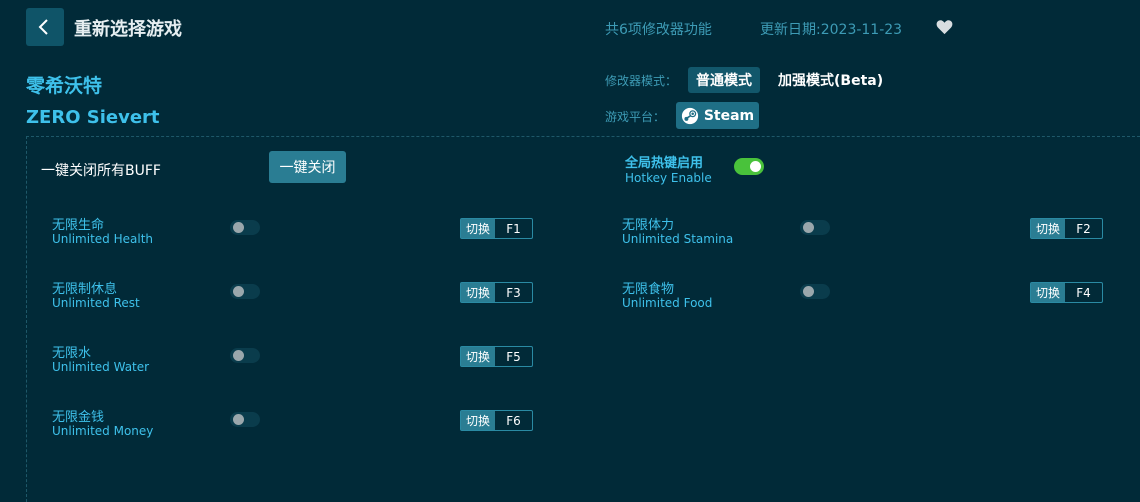  What do you see at coordinates (729, 115) in the screenshot?
I see `platform-name: Steam` at bounding box center [729, 115].